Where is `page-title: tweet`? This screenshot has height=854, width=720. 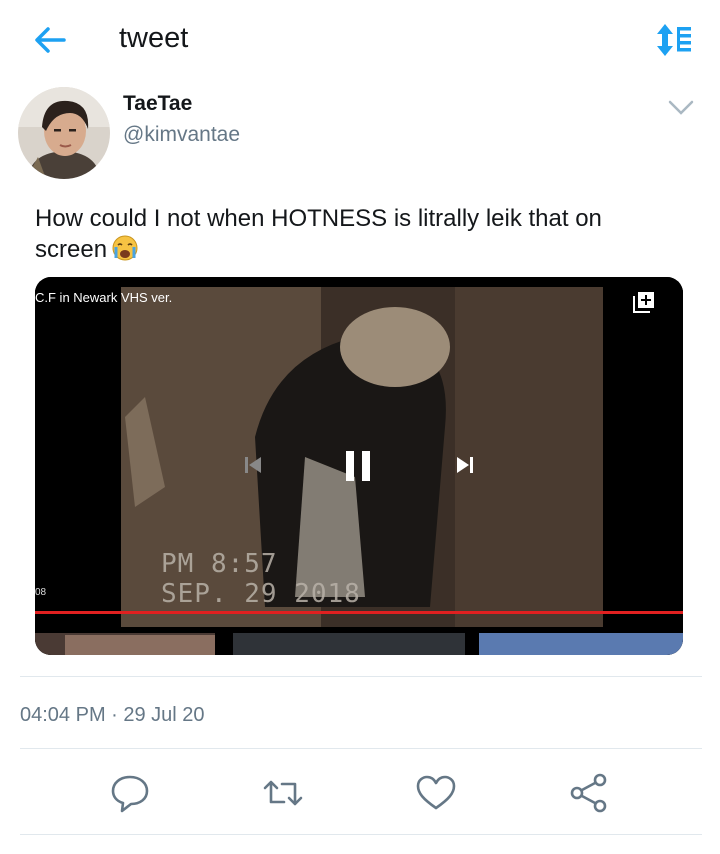
page-title: tweet is located at coordinates (154, 38).